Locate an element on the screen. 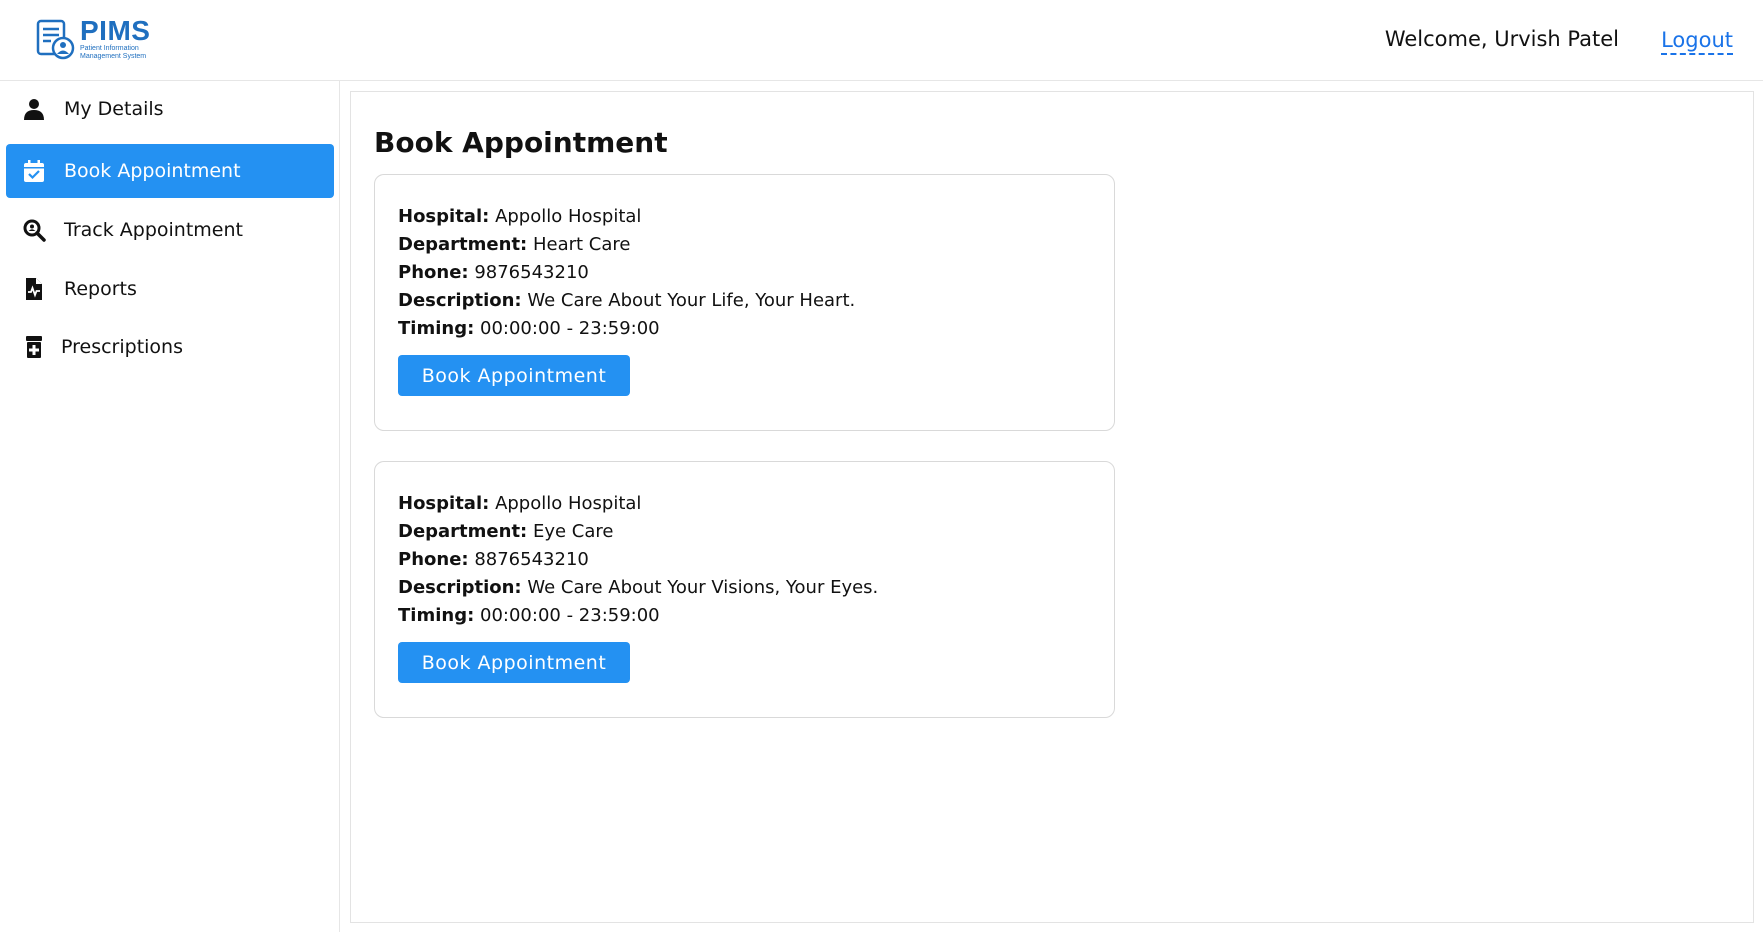 This screenshot has height=932, width=1763. sidebar-item-prescriptions: Prescriptions is located at coordinates (170, 347).